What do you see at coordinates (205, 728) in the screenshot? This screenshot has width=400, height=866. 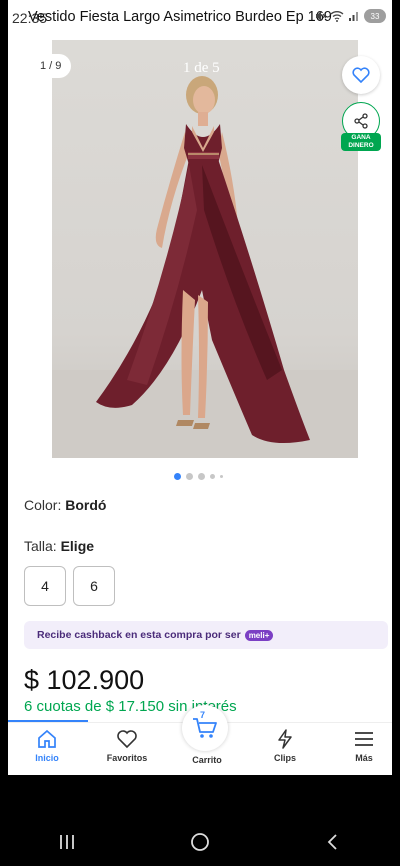 I see `cart-button: 7` at bounding box center [205, 728].